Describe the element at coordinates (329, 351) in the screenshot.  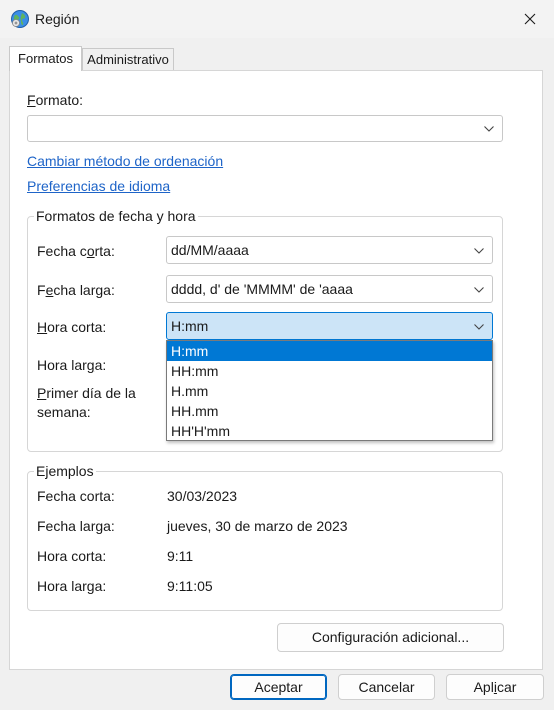
I see `dropdown-option: H:mm` at that location.